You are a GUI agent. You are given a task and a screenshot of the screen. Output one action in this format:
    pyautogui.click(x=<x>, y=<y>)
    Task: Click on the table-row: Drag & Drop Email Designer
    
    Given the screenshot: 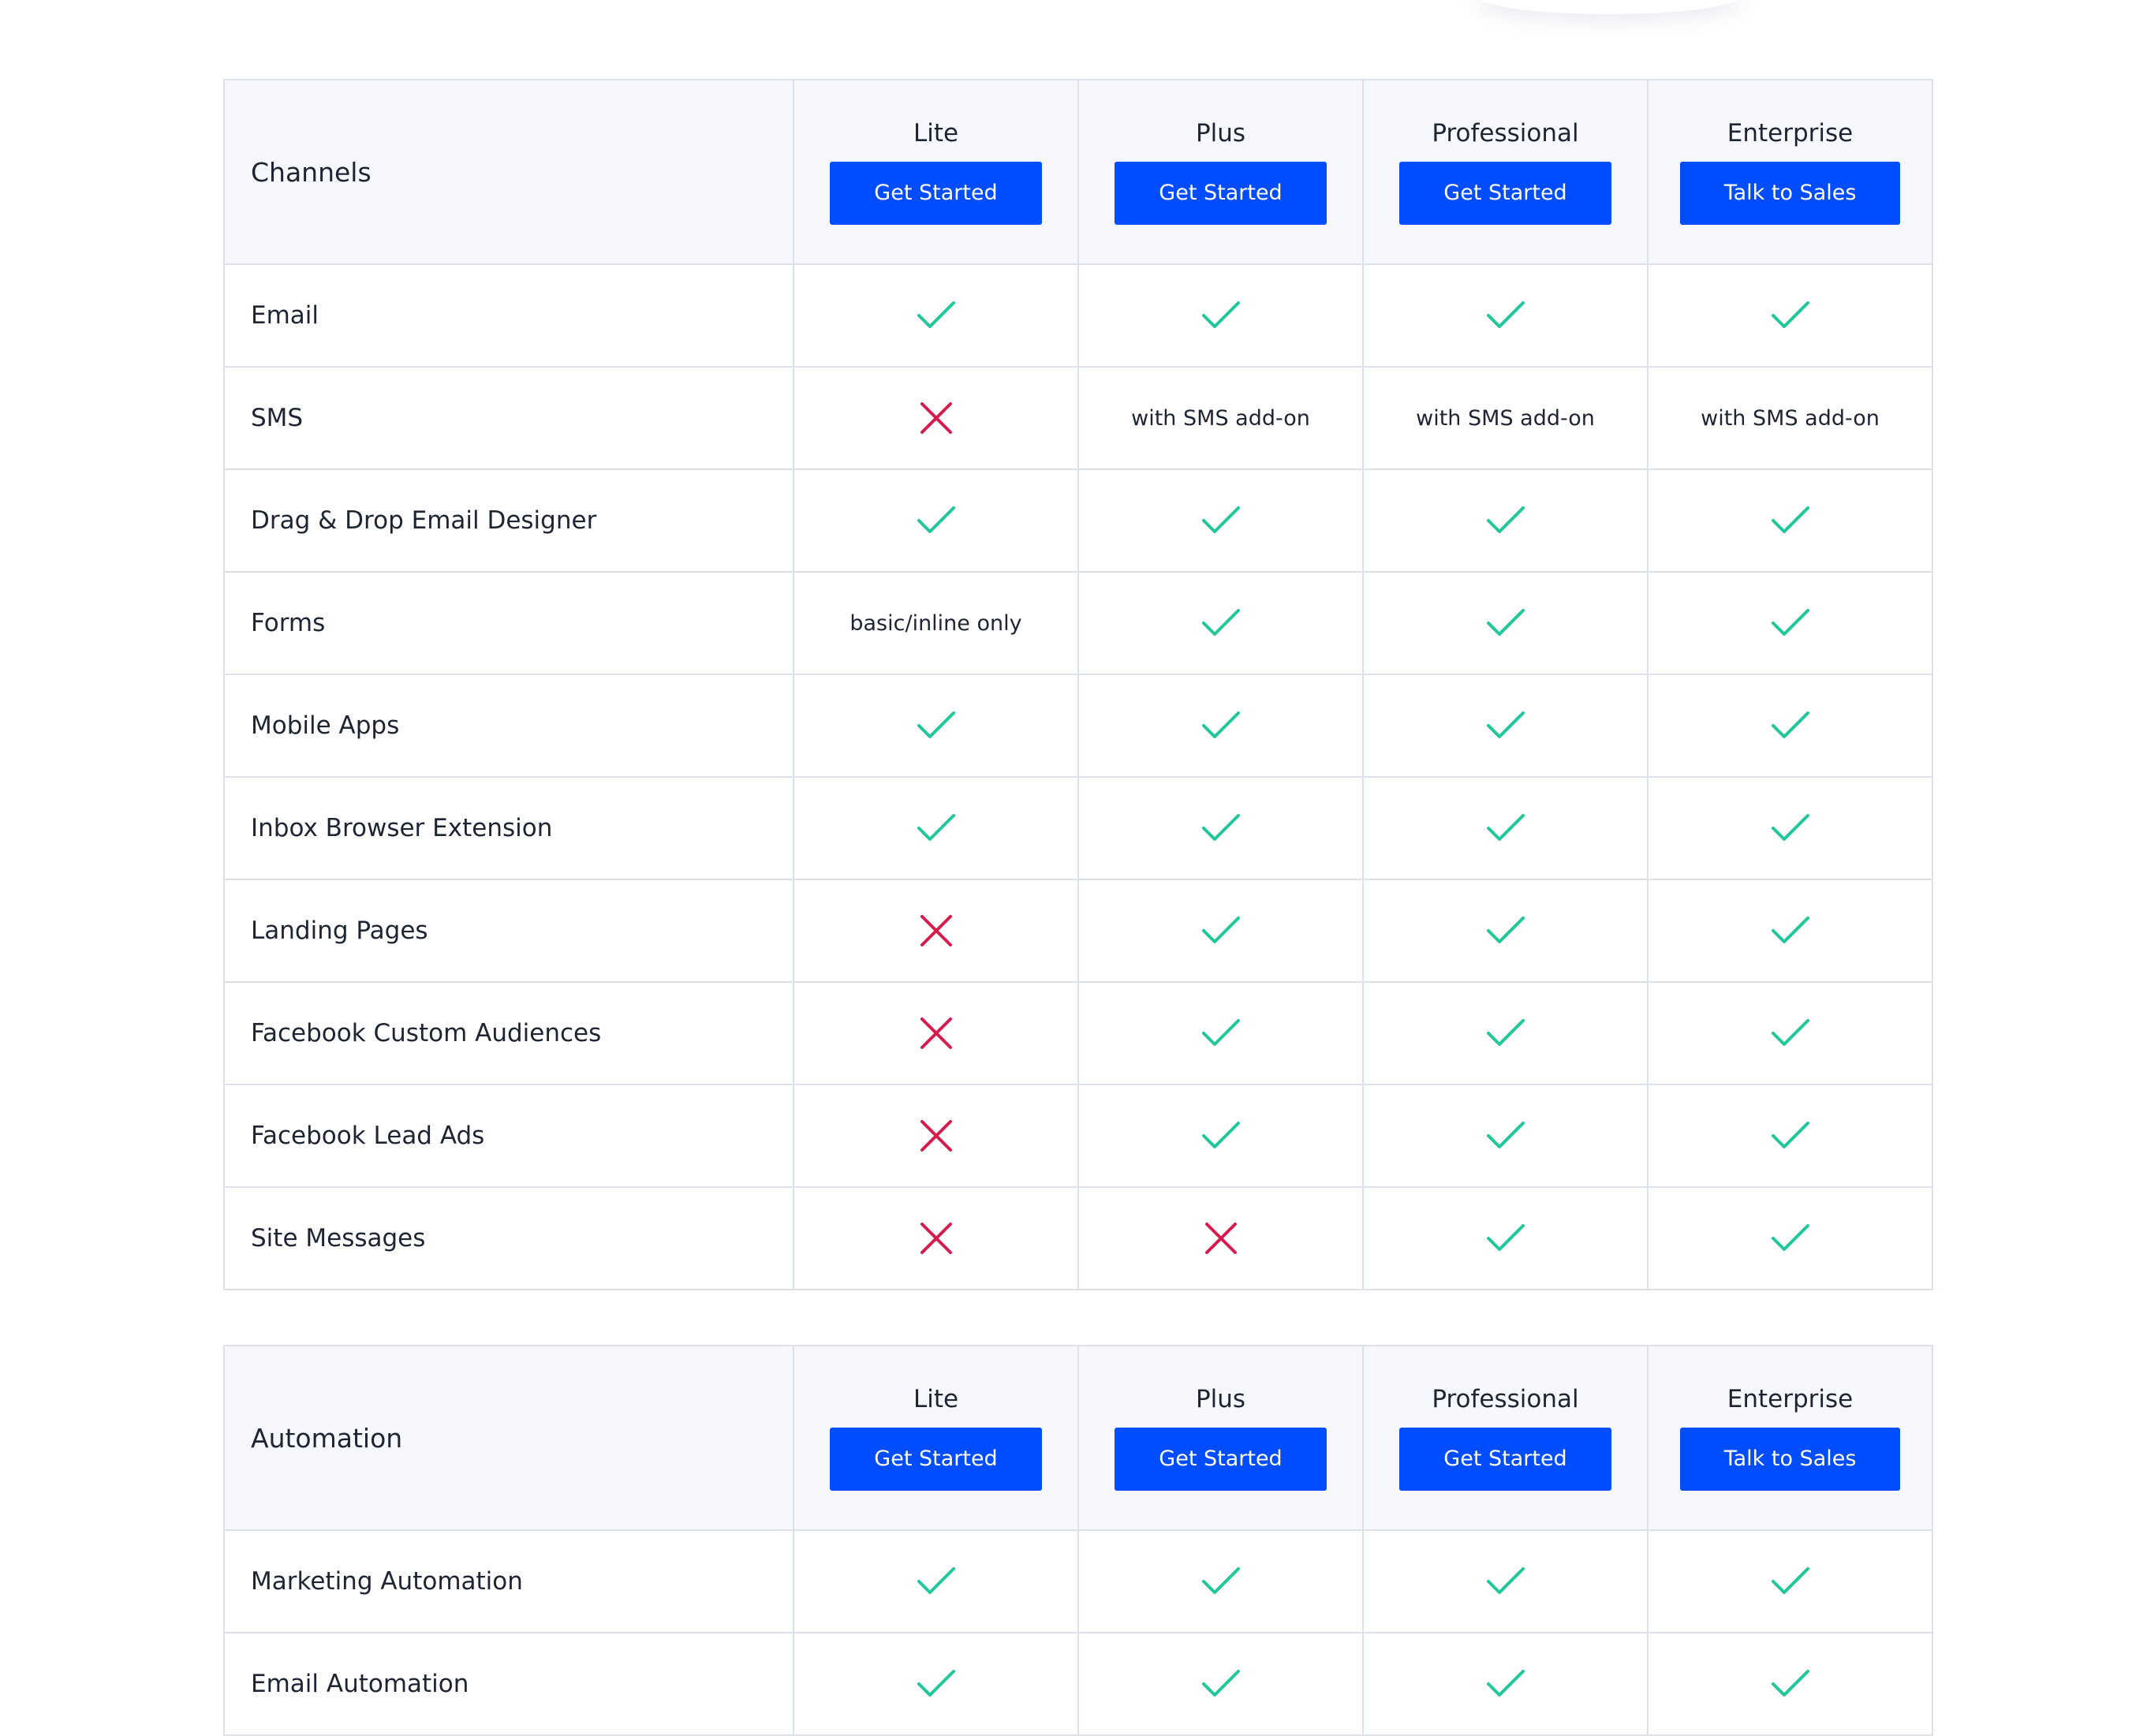 What is the action you would take?
    pyautogui.click(x=1078, y=521)
    